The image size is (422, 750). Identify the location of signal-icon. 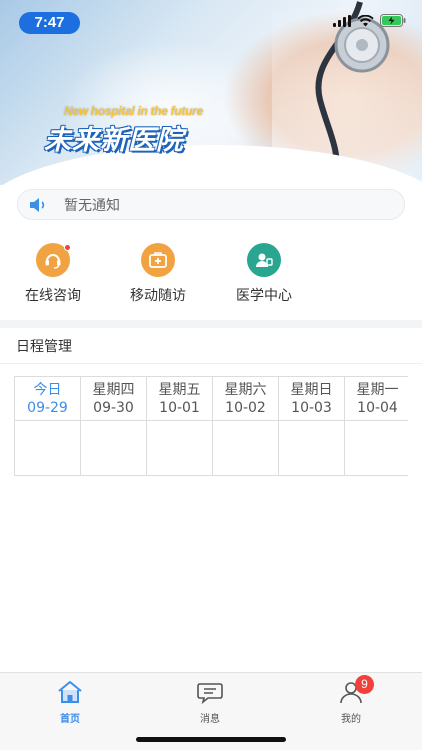
(342, 20).